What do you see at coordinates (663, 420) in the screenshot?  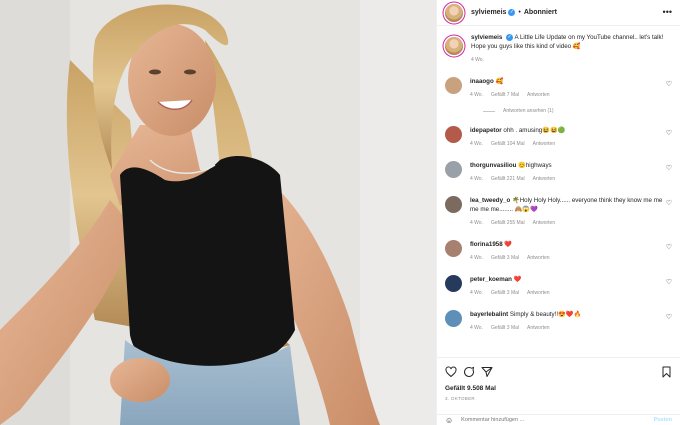 I see `post-comment-button: Posten` at bounding box center [663, 420].